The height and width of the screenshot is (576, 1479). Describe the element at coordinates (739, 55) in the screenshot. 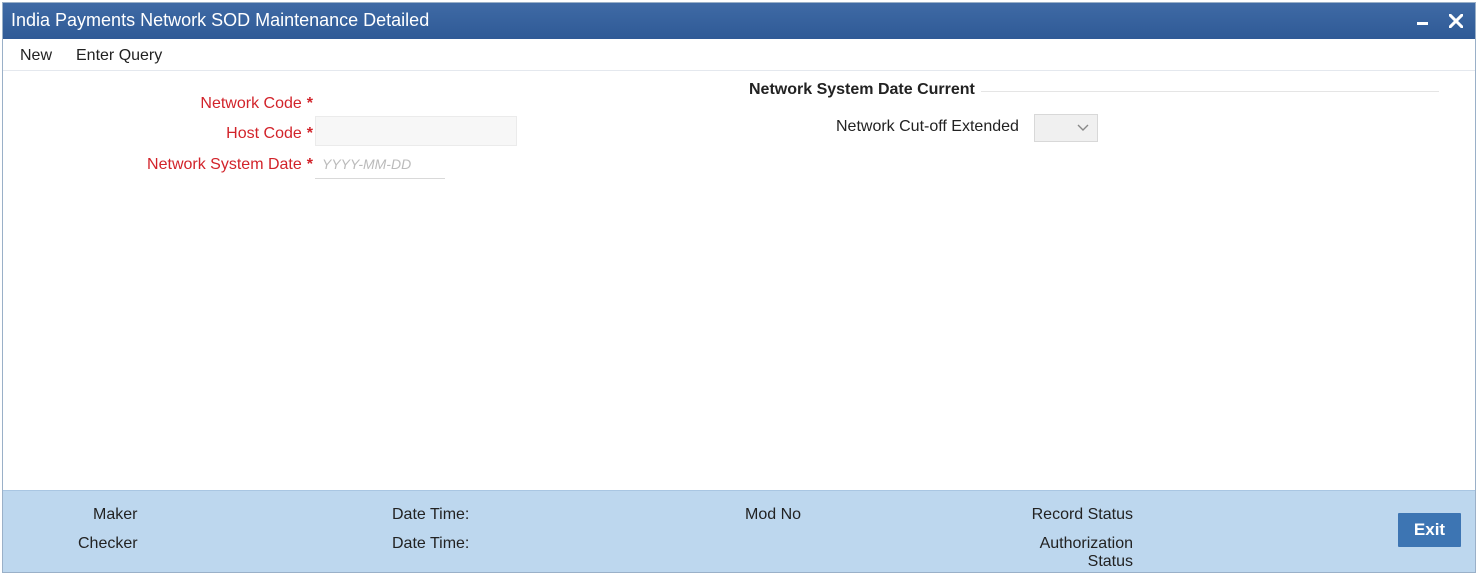

I see `menu-bar: New Enter Query` at that location.